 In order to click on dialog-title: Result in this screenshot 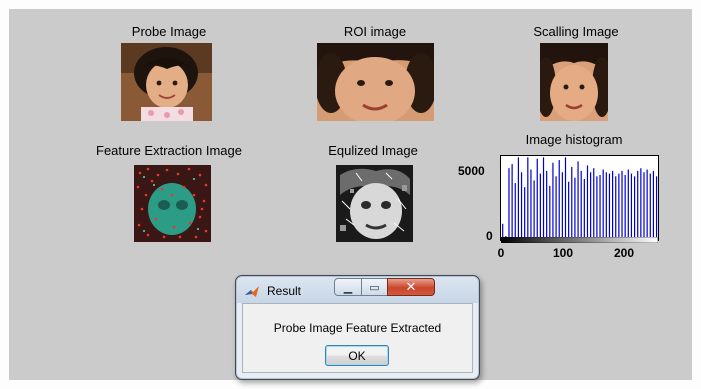, I will do `click(284, 291)`.